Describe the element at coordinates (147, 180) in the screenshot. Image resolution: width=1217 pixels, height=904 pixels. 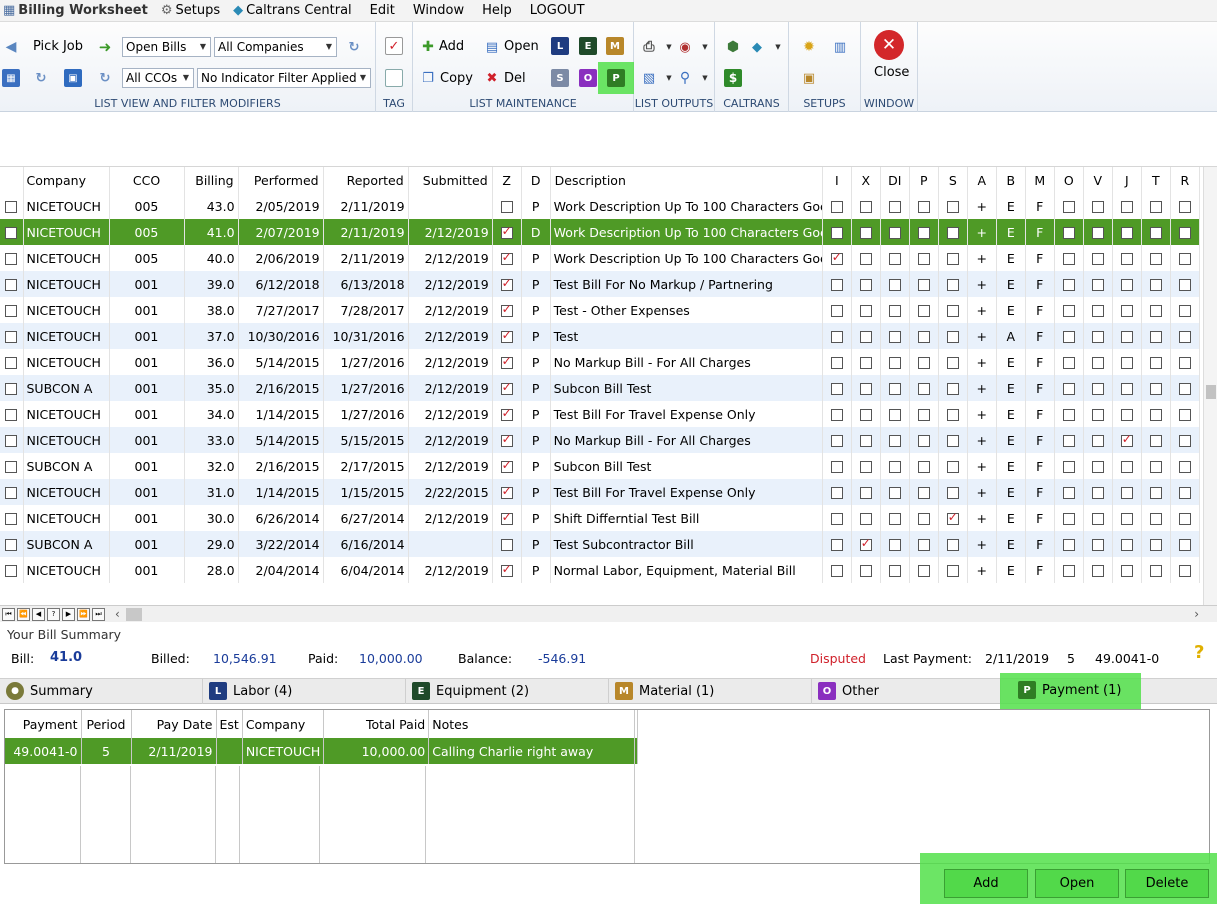
I see `header-cco: CCO` at that location.